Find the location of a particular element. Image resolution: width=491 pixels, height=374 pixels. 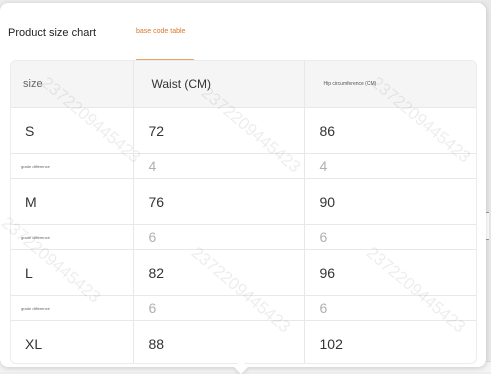

size-label: S is located at coordinates (72, 130).